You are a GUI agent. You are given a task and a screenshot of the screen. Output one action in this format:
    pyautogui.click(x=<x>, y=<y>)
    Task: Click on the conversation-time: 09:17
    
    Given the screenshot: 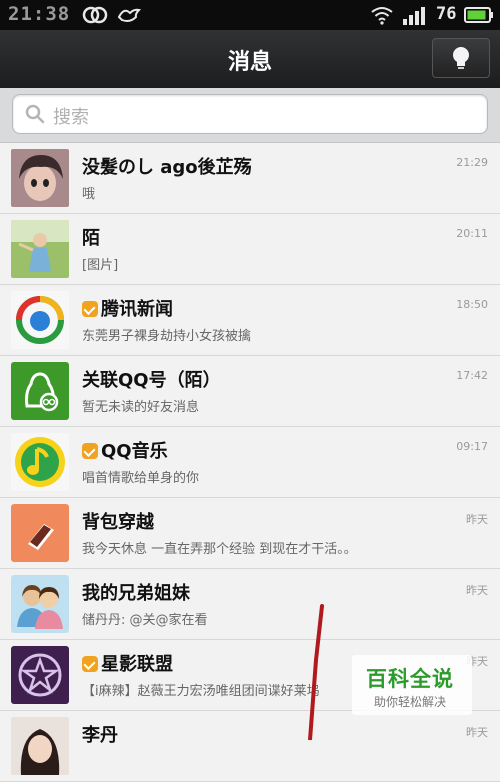 What is the action you would take?
    pyautogui.click(x=472, y=446)
    